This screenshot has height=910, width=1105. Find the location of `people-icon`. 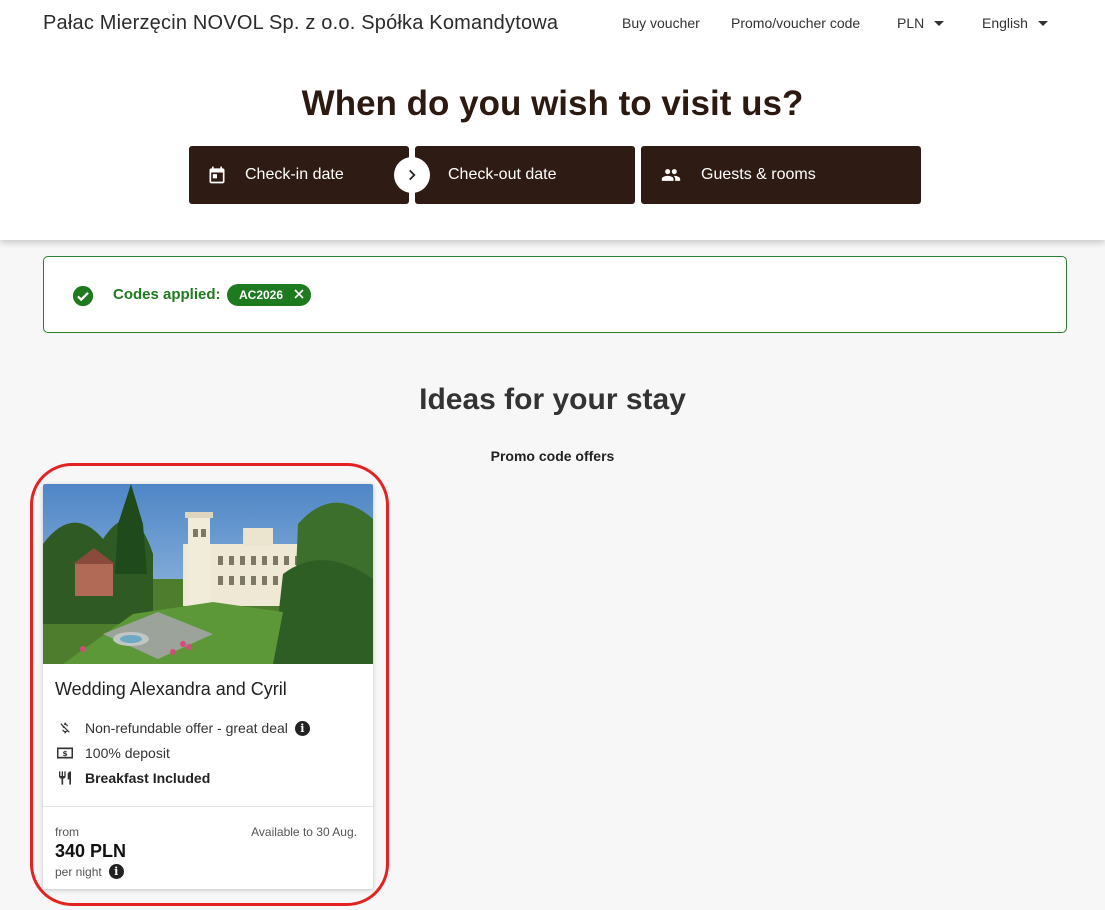

people-icon is located at coordinates (671, 175).